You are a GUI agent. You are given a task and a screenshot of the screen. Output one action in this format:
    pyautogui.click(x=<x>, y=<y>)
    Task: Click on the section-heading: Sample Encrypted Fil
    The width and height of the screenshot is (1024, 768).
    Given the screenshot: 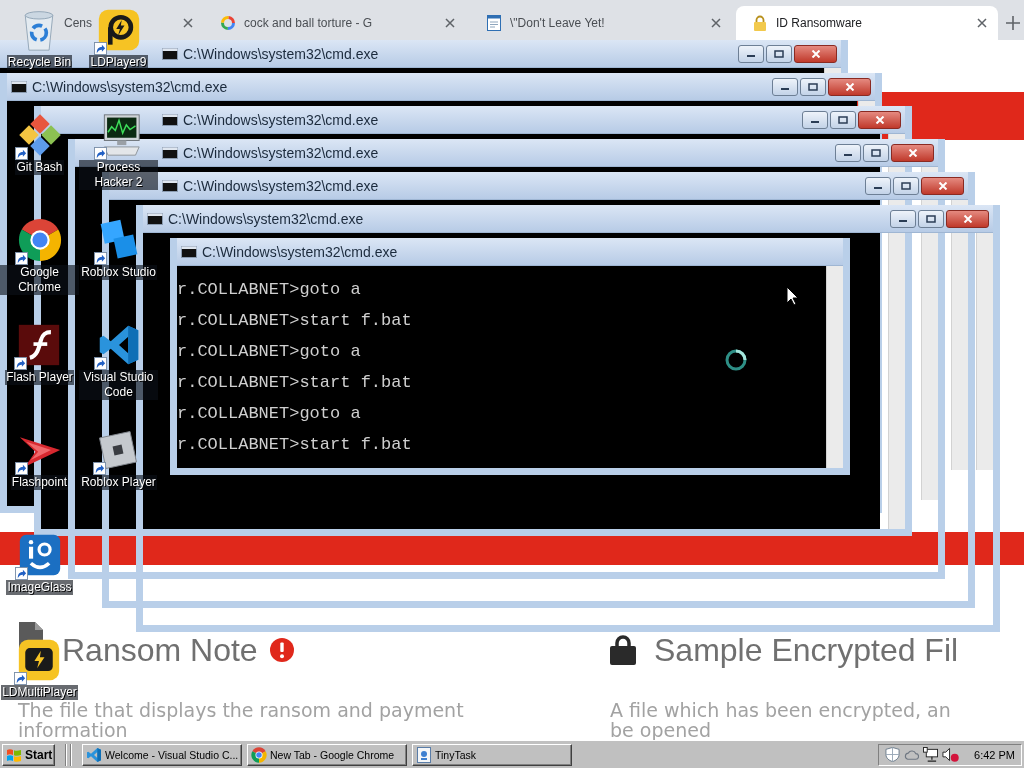 What is the action you would take?
    pyautogui.click(x=806, y=650)
    